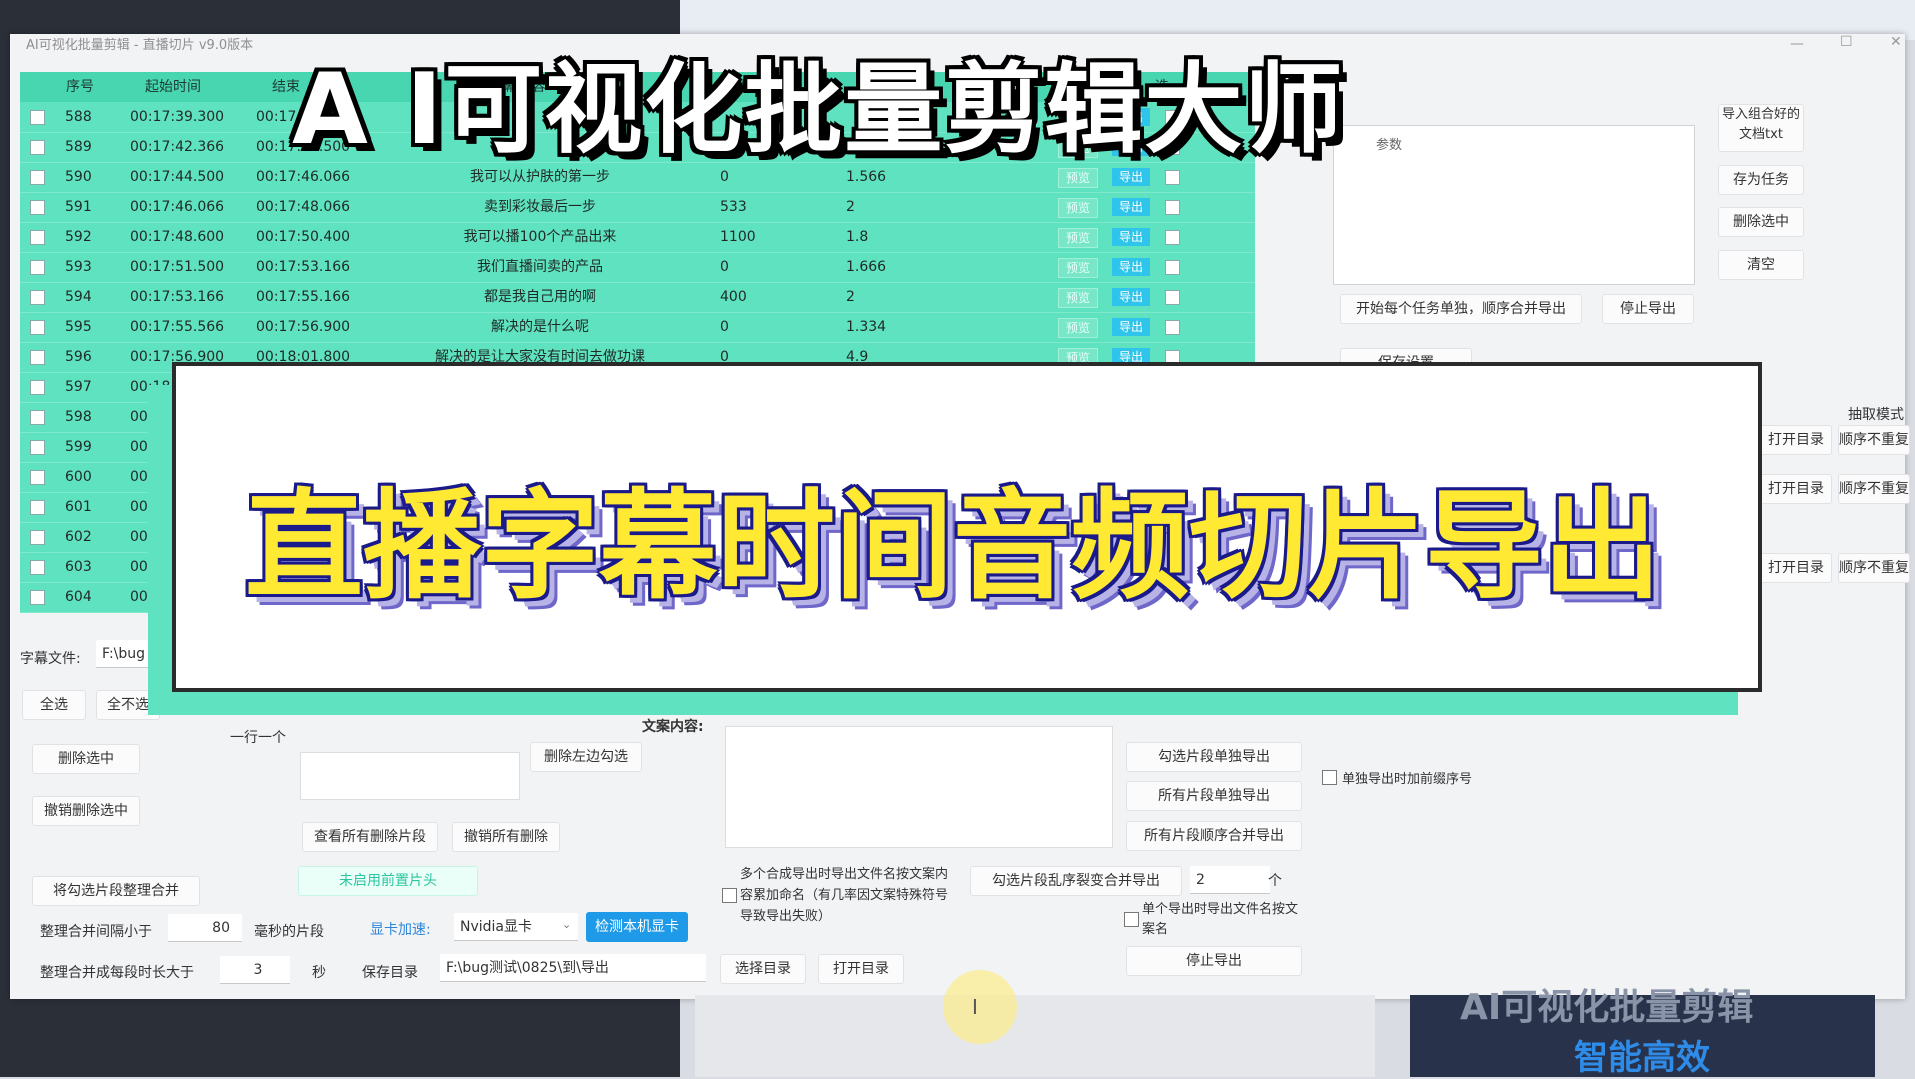  I want to click on checked-single-export-button: 勾选片段单独导出, so click(1214, 757).